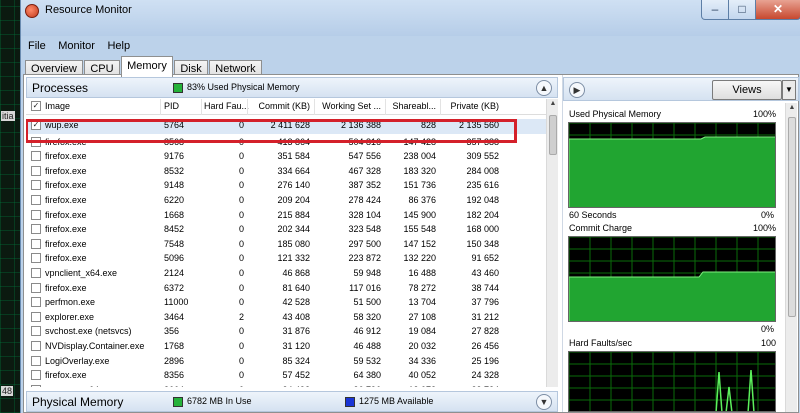  I want to click on table-row: firefox.exe 8356 0 57 452 64 380 40 052 24 328, so click(286, 376).